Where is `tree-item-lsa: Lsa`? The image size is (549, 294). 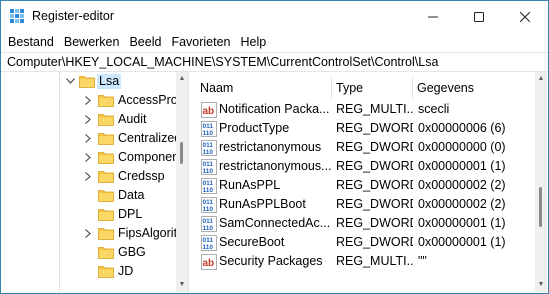 tree-item-lsa: Lsa is located at coordinates (90, 81).